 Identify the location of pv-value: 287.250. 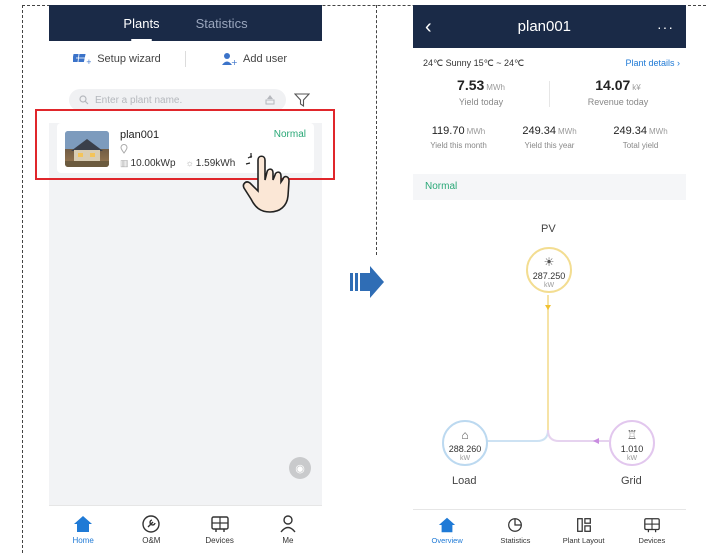
(549, 276).